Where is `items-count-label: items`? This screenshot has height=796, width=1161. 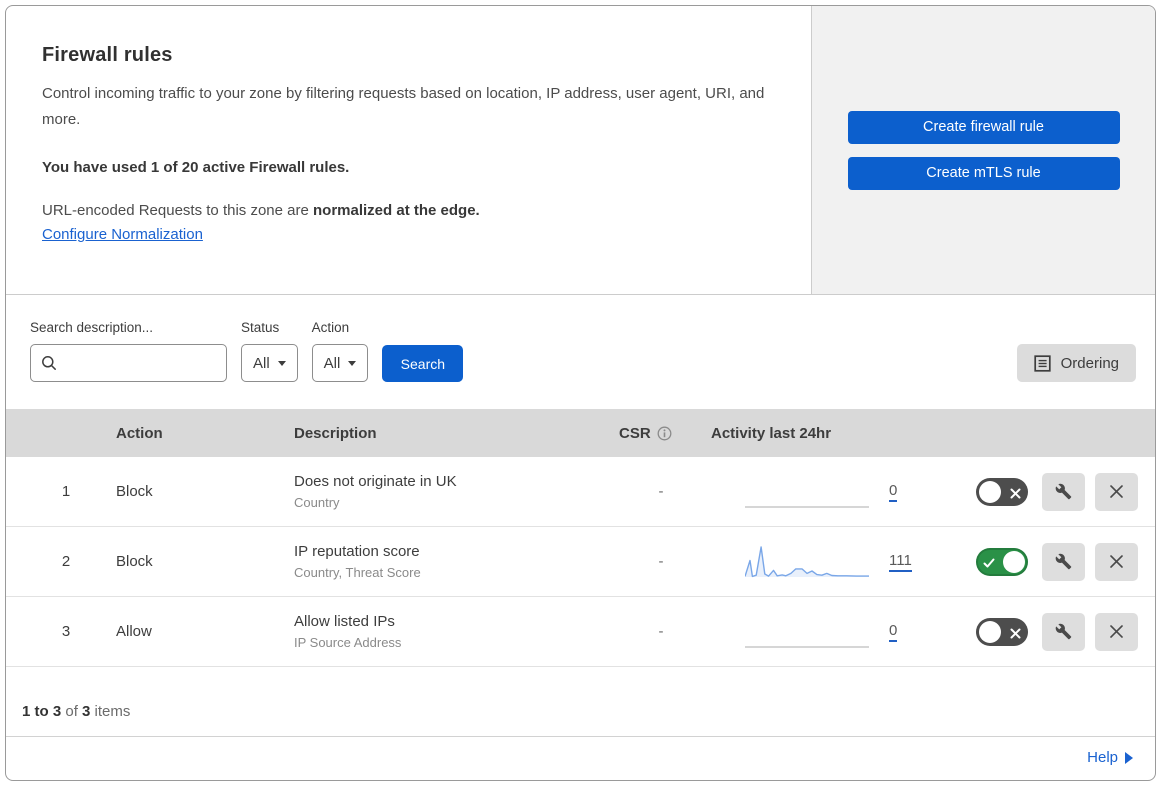 items-count-label: items is located at coordinates (110, 711).